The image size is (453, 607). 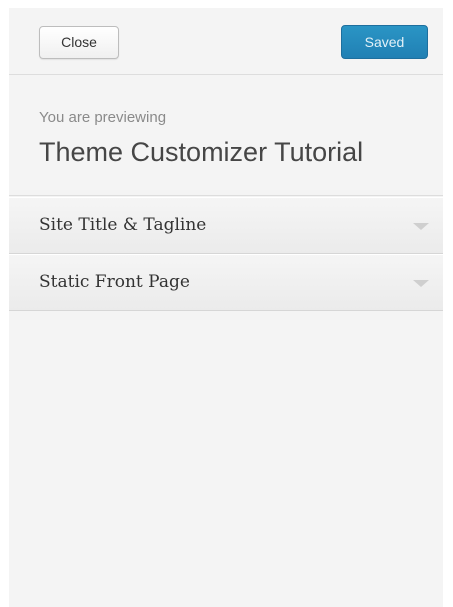 I want to click on previewing-label: You are previewing, so click(x=103, y=117).